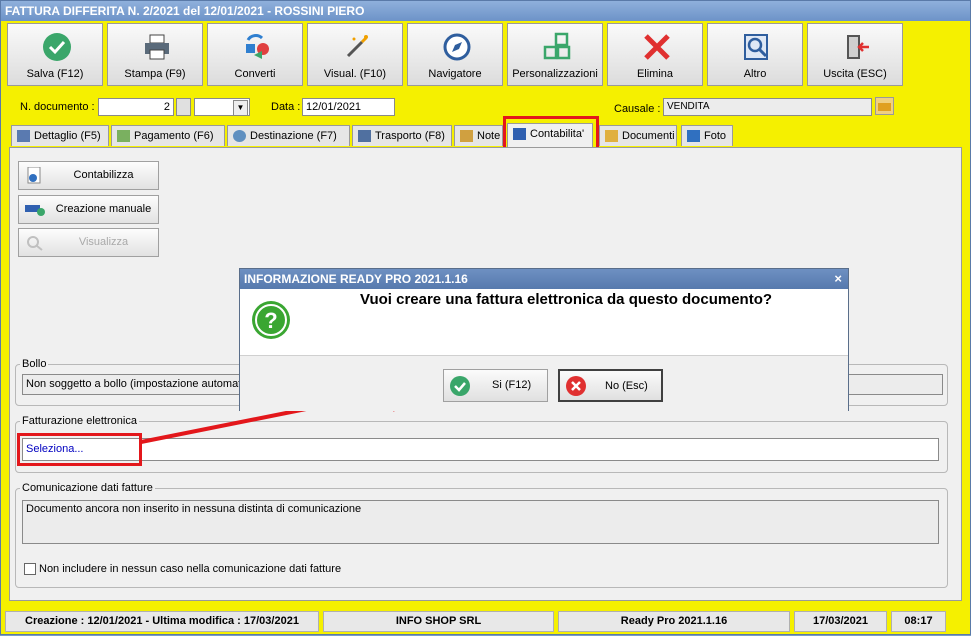 The width and height of the screenshot is (971, 636). I want to click on dialog-buttons: Si (F12) No (Esc), so click(544, 383).